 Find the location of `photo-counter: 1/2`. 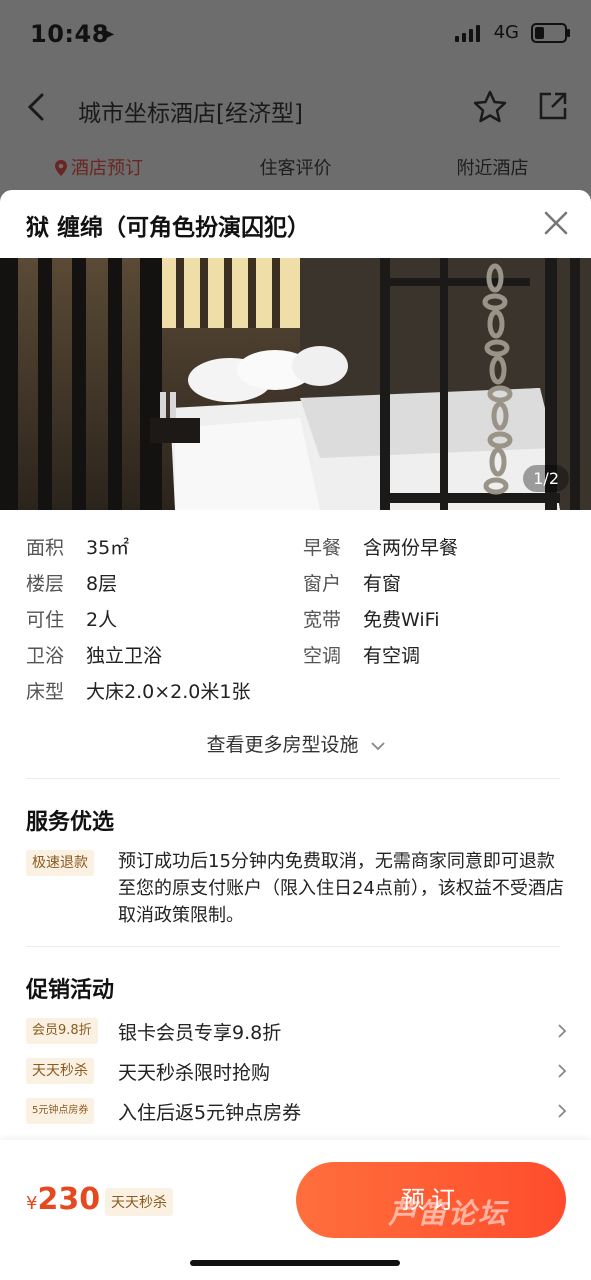

photo-counter: 1/2 is located at coordinates (546, 478).